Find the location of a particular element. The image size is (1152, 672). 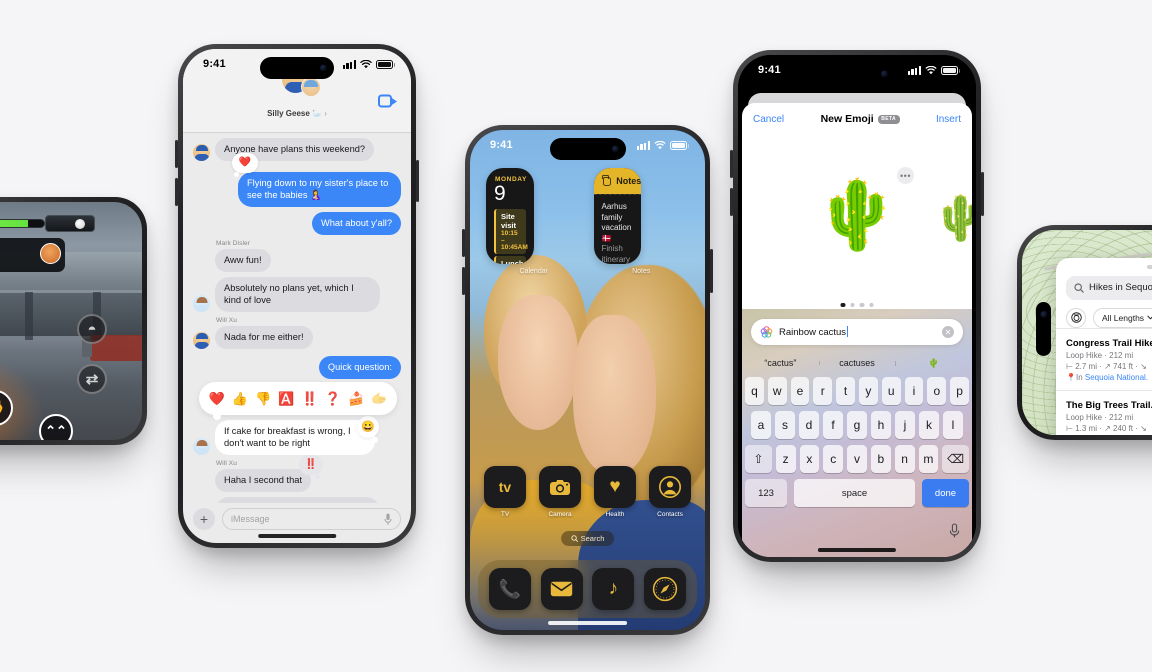

phone-icon: 📞 is located at coordinates (509, 589).